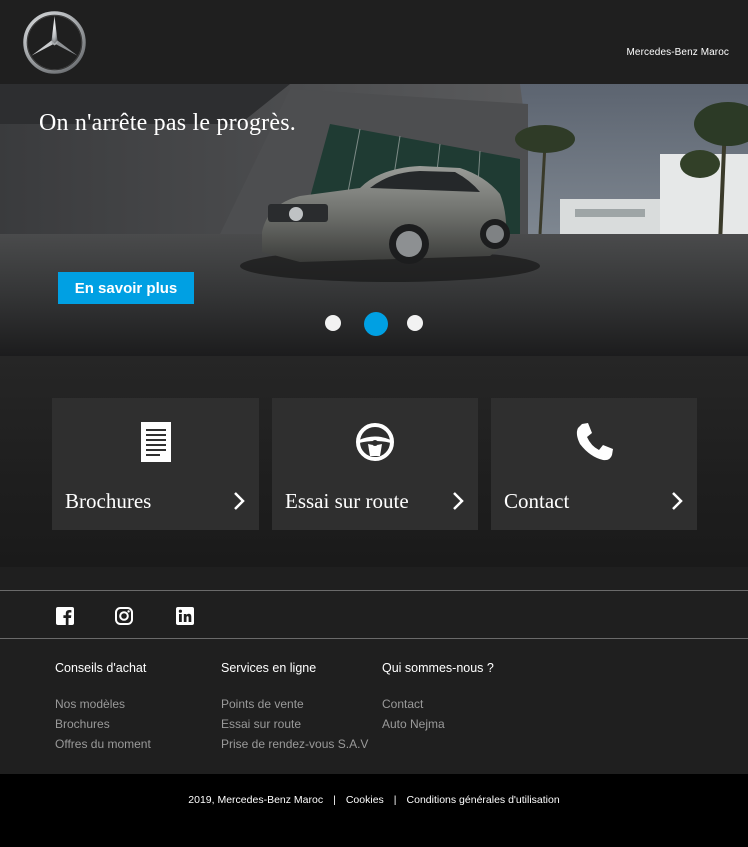  Describe the element at coordinates (438, 724) in the screenshot. I see `footer-link: Auto Nejma` at that location.